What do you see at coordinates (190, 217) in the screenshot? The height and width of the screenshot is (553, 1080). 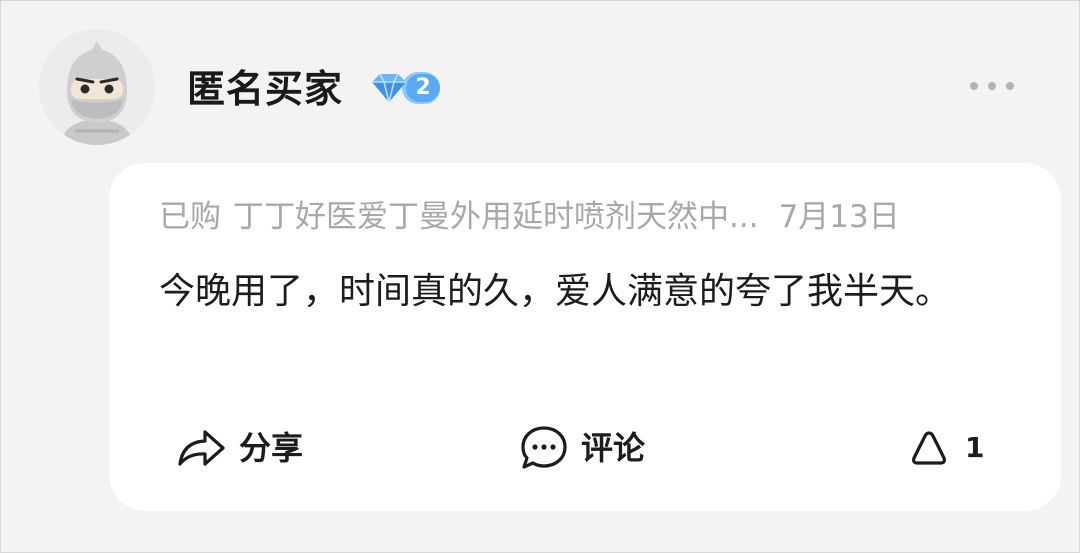 I see `purchased-tag: 已购` at bounding box center [190, 217].